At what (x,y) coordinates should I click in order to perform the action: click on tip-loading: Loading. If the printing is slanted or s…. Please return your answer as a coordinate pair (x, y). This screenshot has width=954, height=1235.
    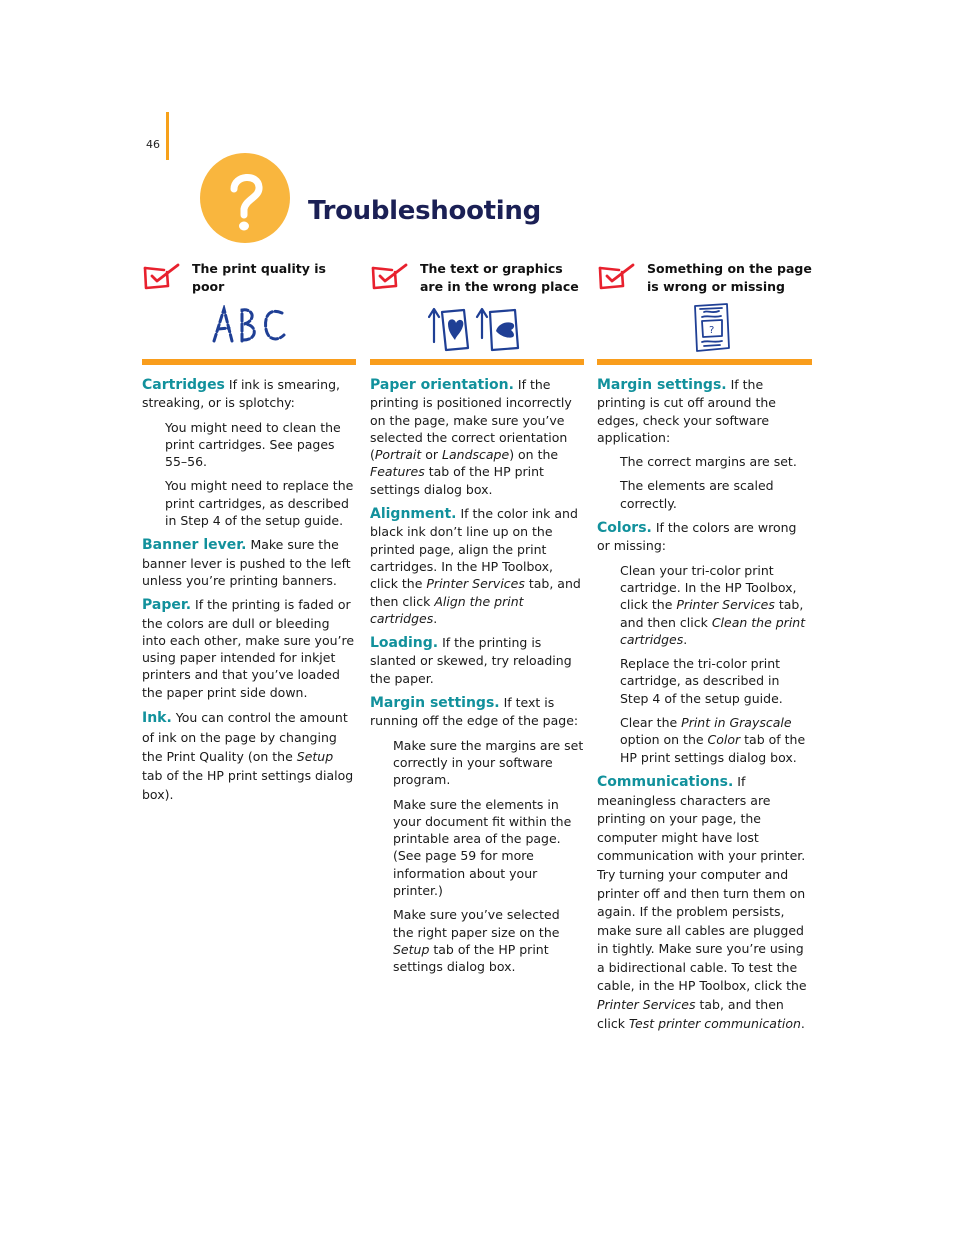
    Looking at the image, I should click on (471, 660).